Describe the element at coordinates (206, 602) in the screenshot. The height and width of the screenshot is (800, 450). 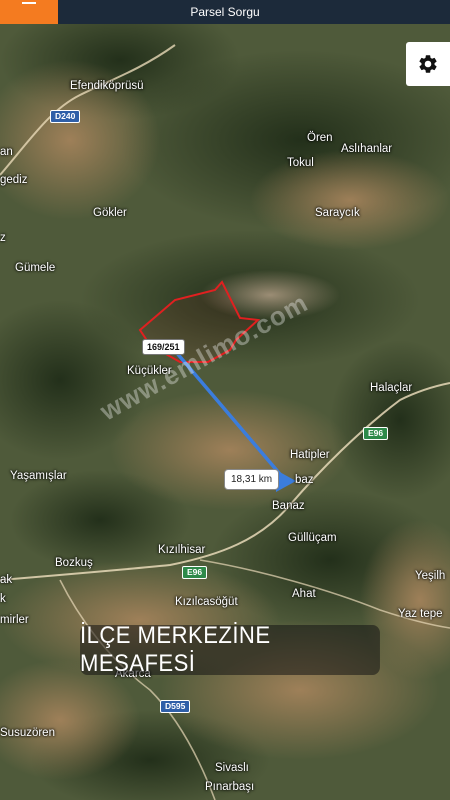
I see `place-label: Kızılcasöğüt` at that location.